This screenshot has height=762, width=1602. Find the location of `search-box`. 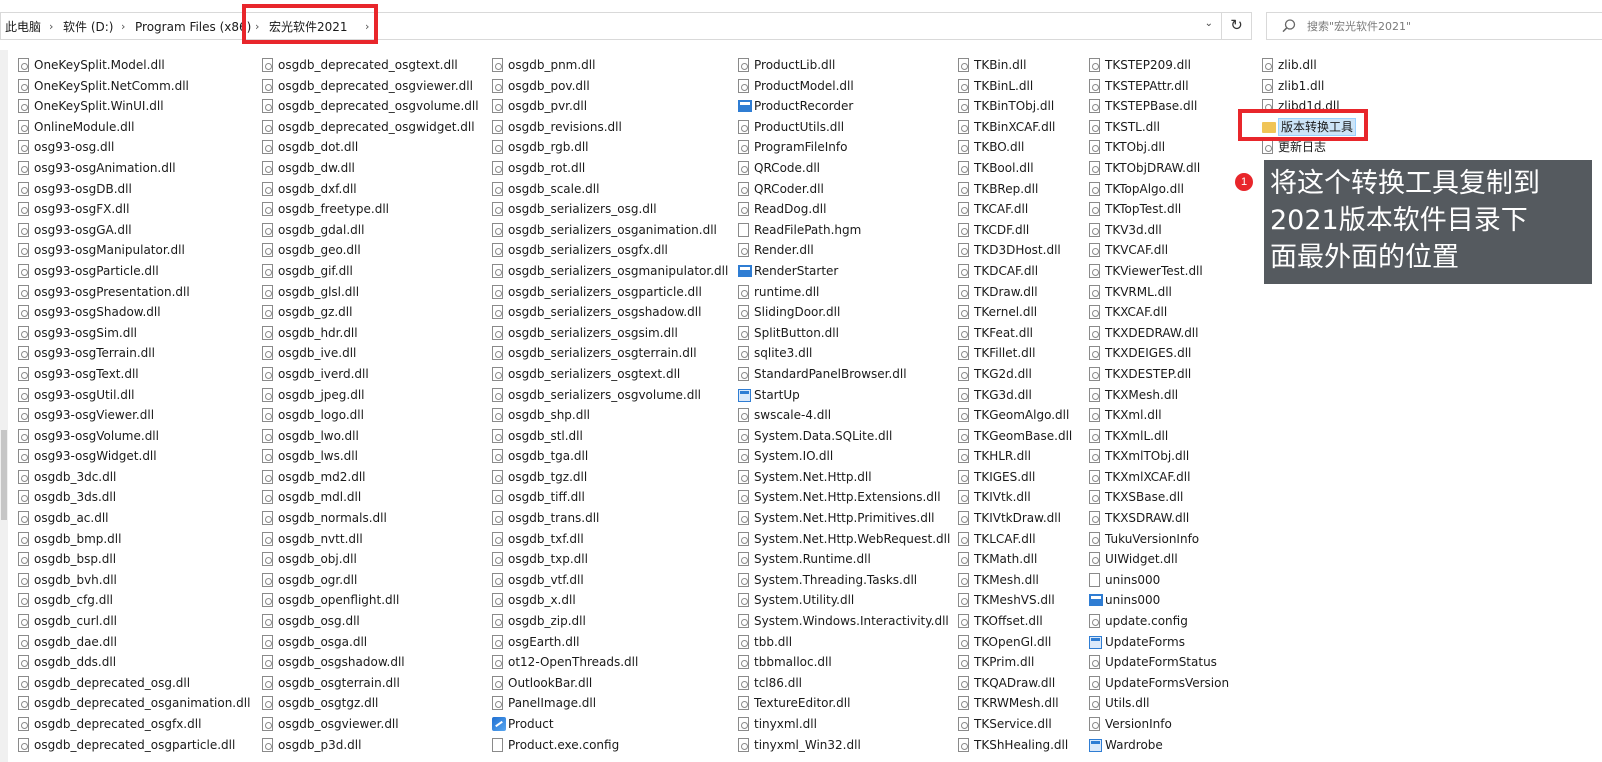

search-box is located at coordinates (1434, 26).